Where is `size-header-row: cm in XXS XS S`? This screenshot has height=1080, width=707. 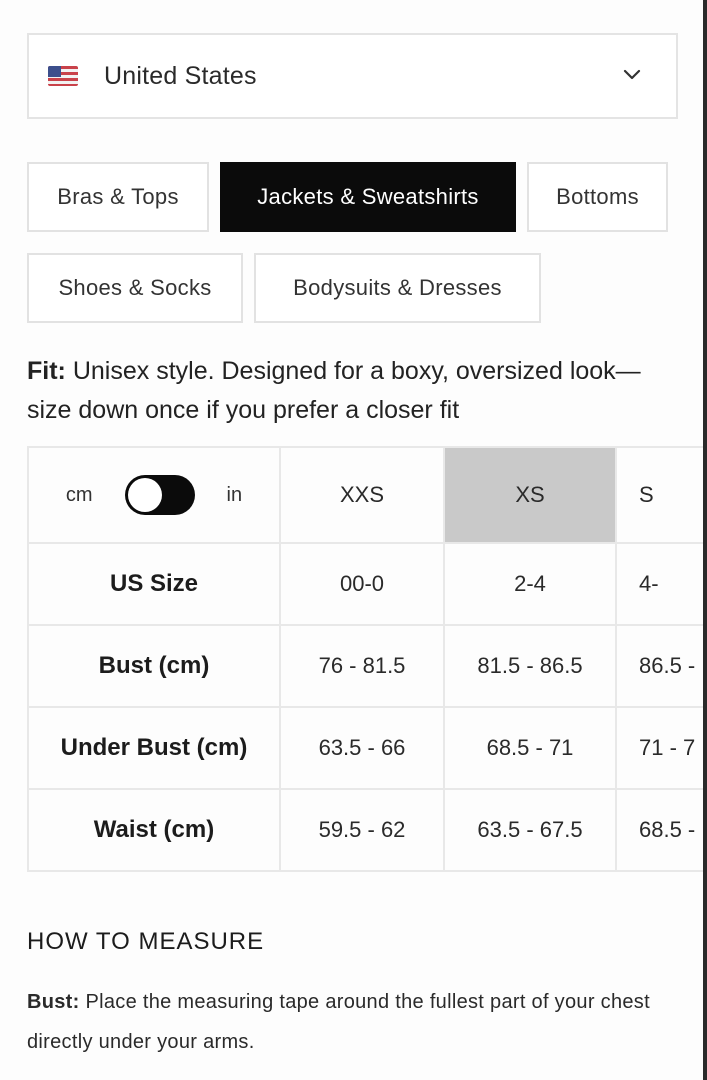
size-header-row: cm in XXS XS S is located at coordinates (367, 495).